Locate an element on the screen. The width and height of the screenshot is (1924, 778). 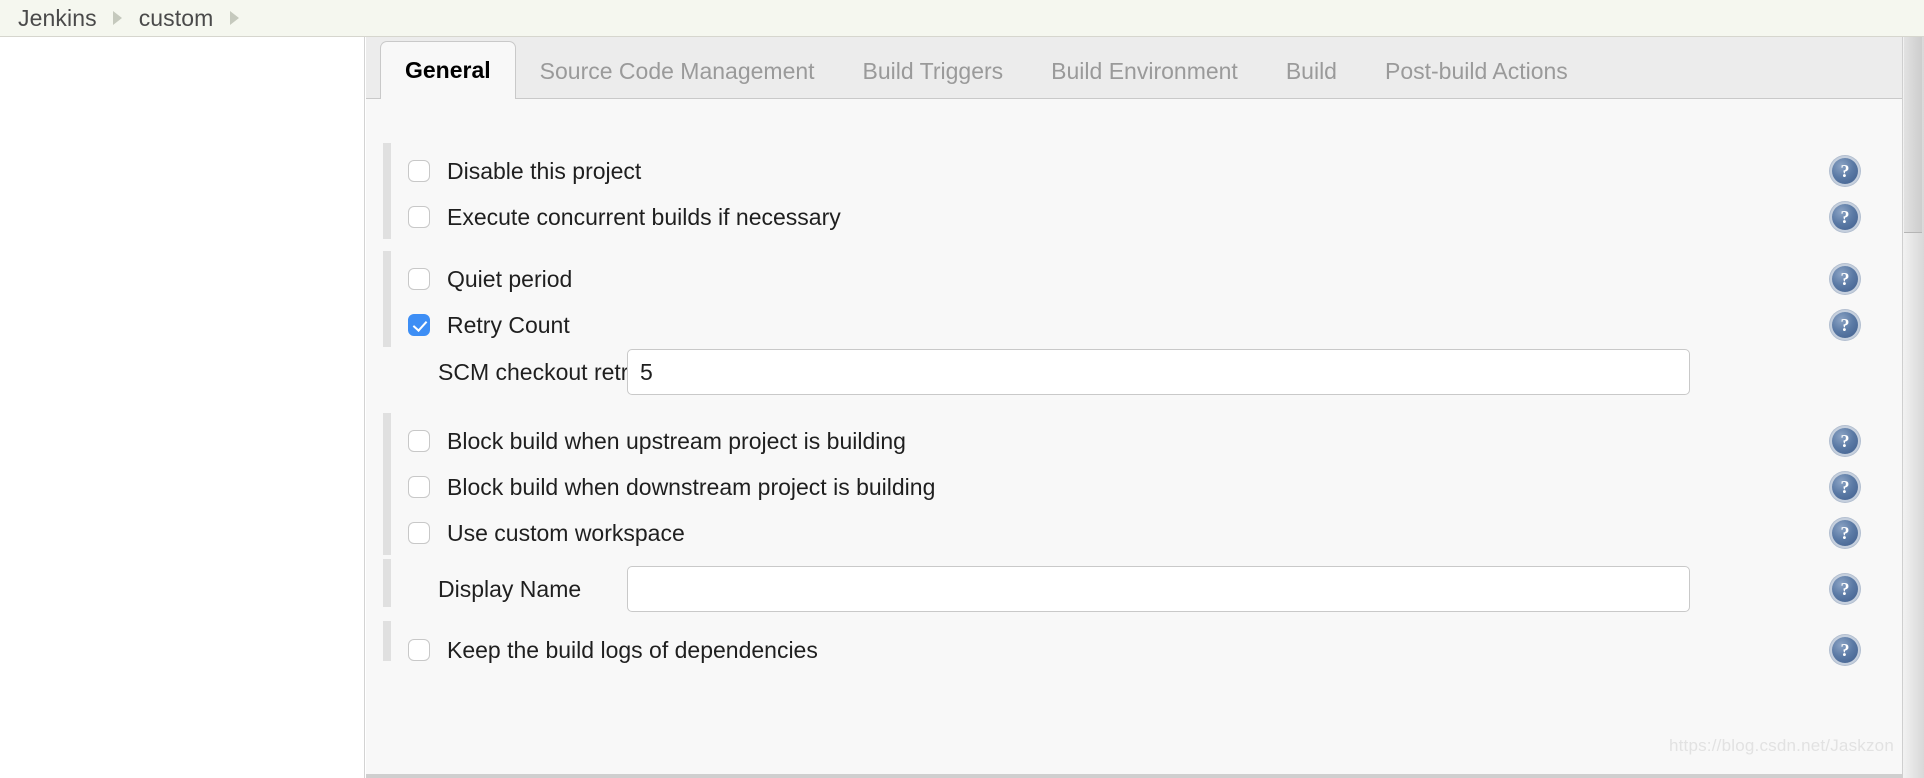
checkbox-row-use-custom-workspace: Use custom workspace is located at coordinates (546, 533).